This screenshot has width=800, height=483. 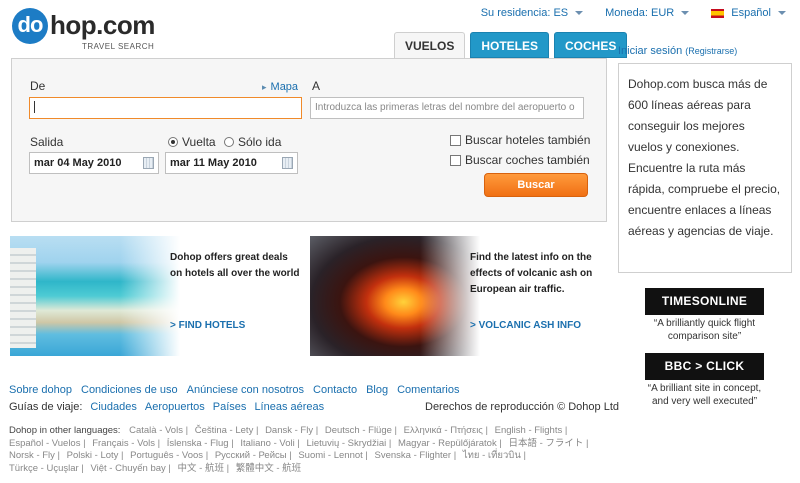 What do you see at coordinates (531, 430) in the screenshot?
I see `language-link: English - Flights |` at bounding box center [531, 430].